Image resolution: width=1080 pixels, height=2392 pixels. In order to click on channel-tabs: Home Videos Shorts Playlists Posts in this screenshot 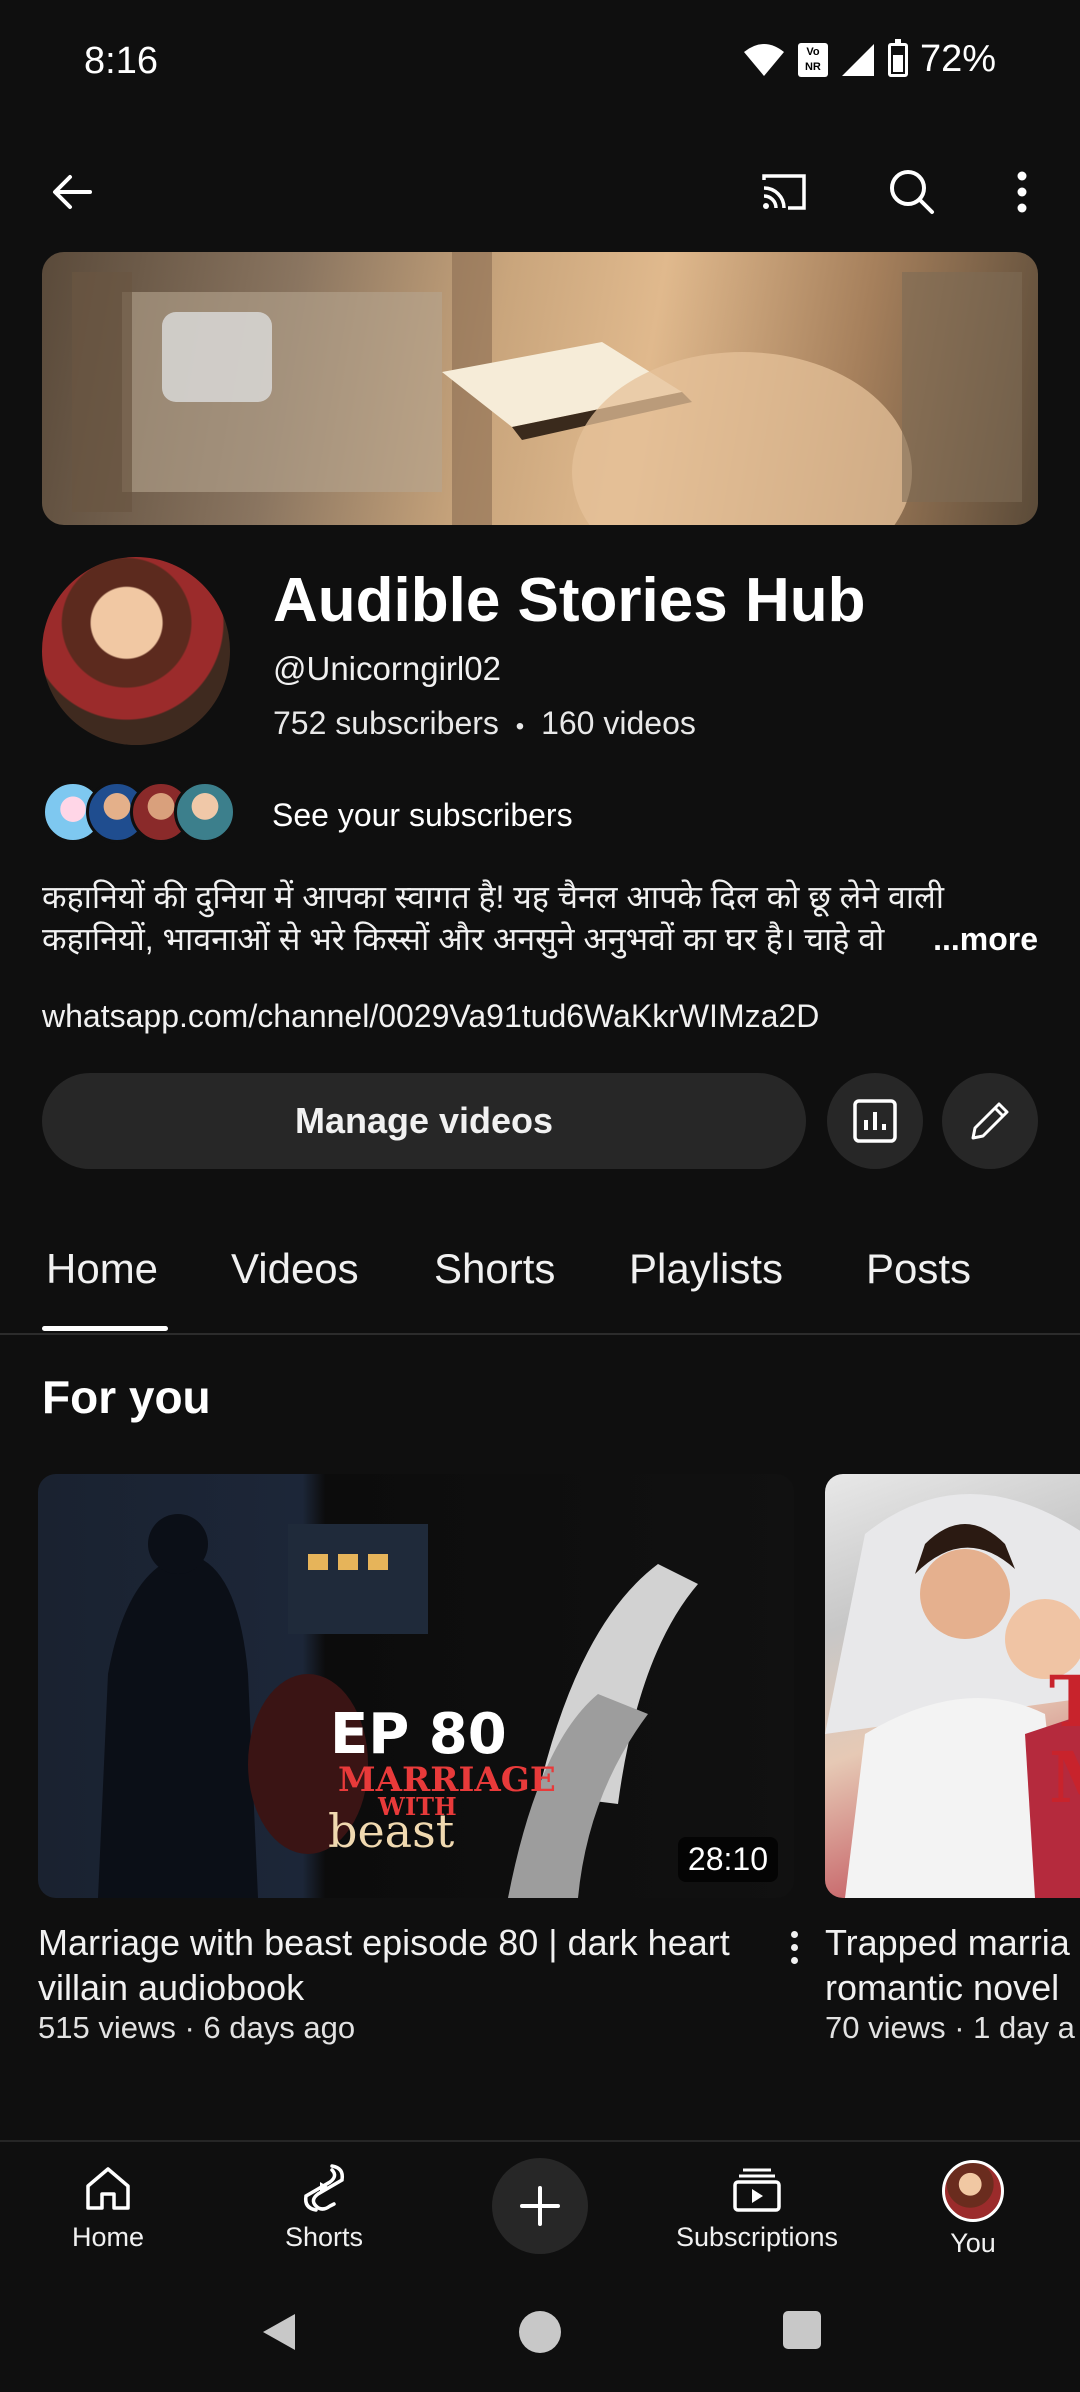, I will do `click(540, 1275)`.